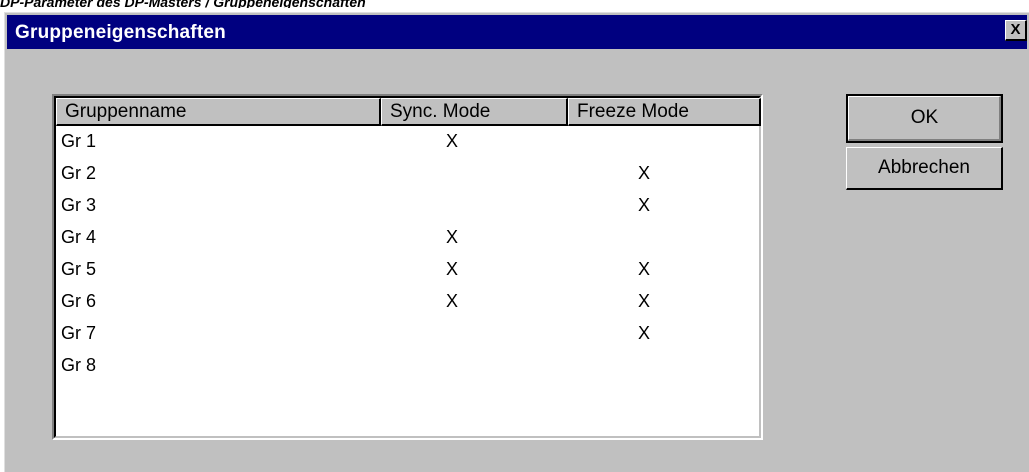  What do you see at coordinates (79, 173) in the screenshot?
I see `group-name-cell: Gr 2` at bounding box center [79, 173].